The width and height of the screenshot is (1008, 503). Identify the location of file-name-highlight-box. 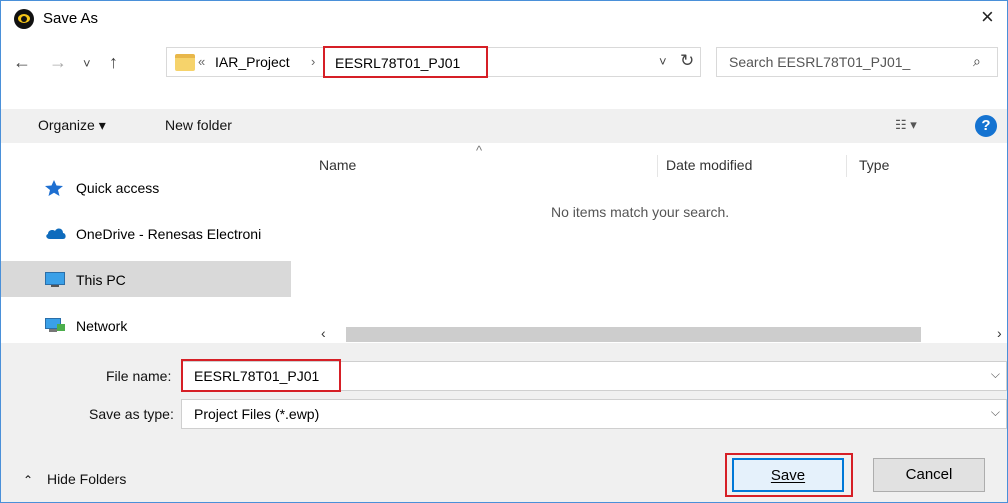
(261, 375).